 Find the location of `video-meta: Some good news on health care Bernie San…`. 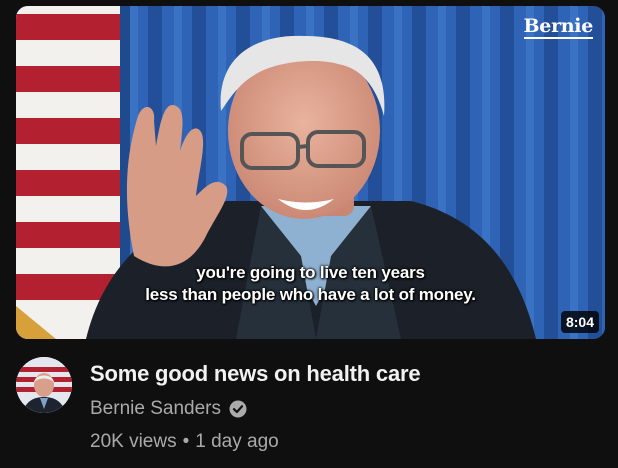

video-meta: Some good news on health care Bernie San… is located at coordinates (255, 406).